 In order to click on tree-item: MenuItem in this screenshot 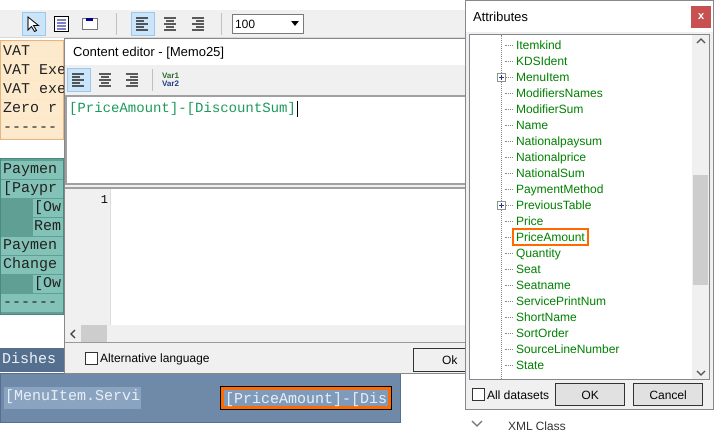, I will do `click(542, 77)`.